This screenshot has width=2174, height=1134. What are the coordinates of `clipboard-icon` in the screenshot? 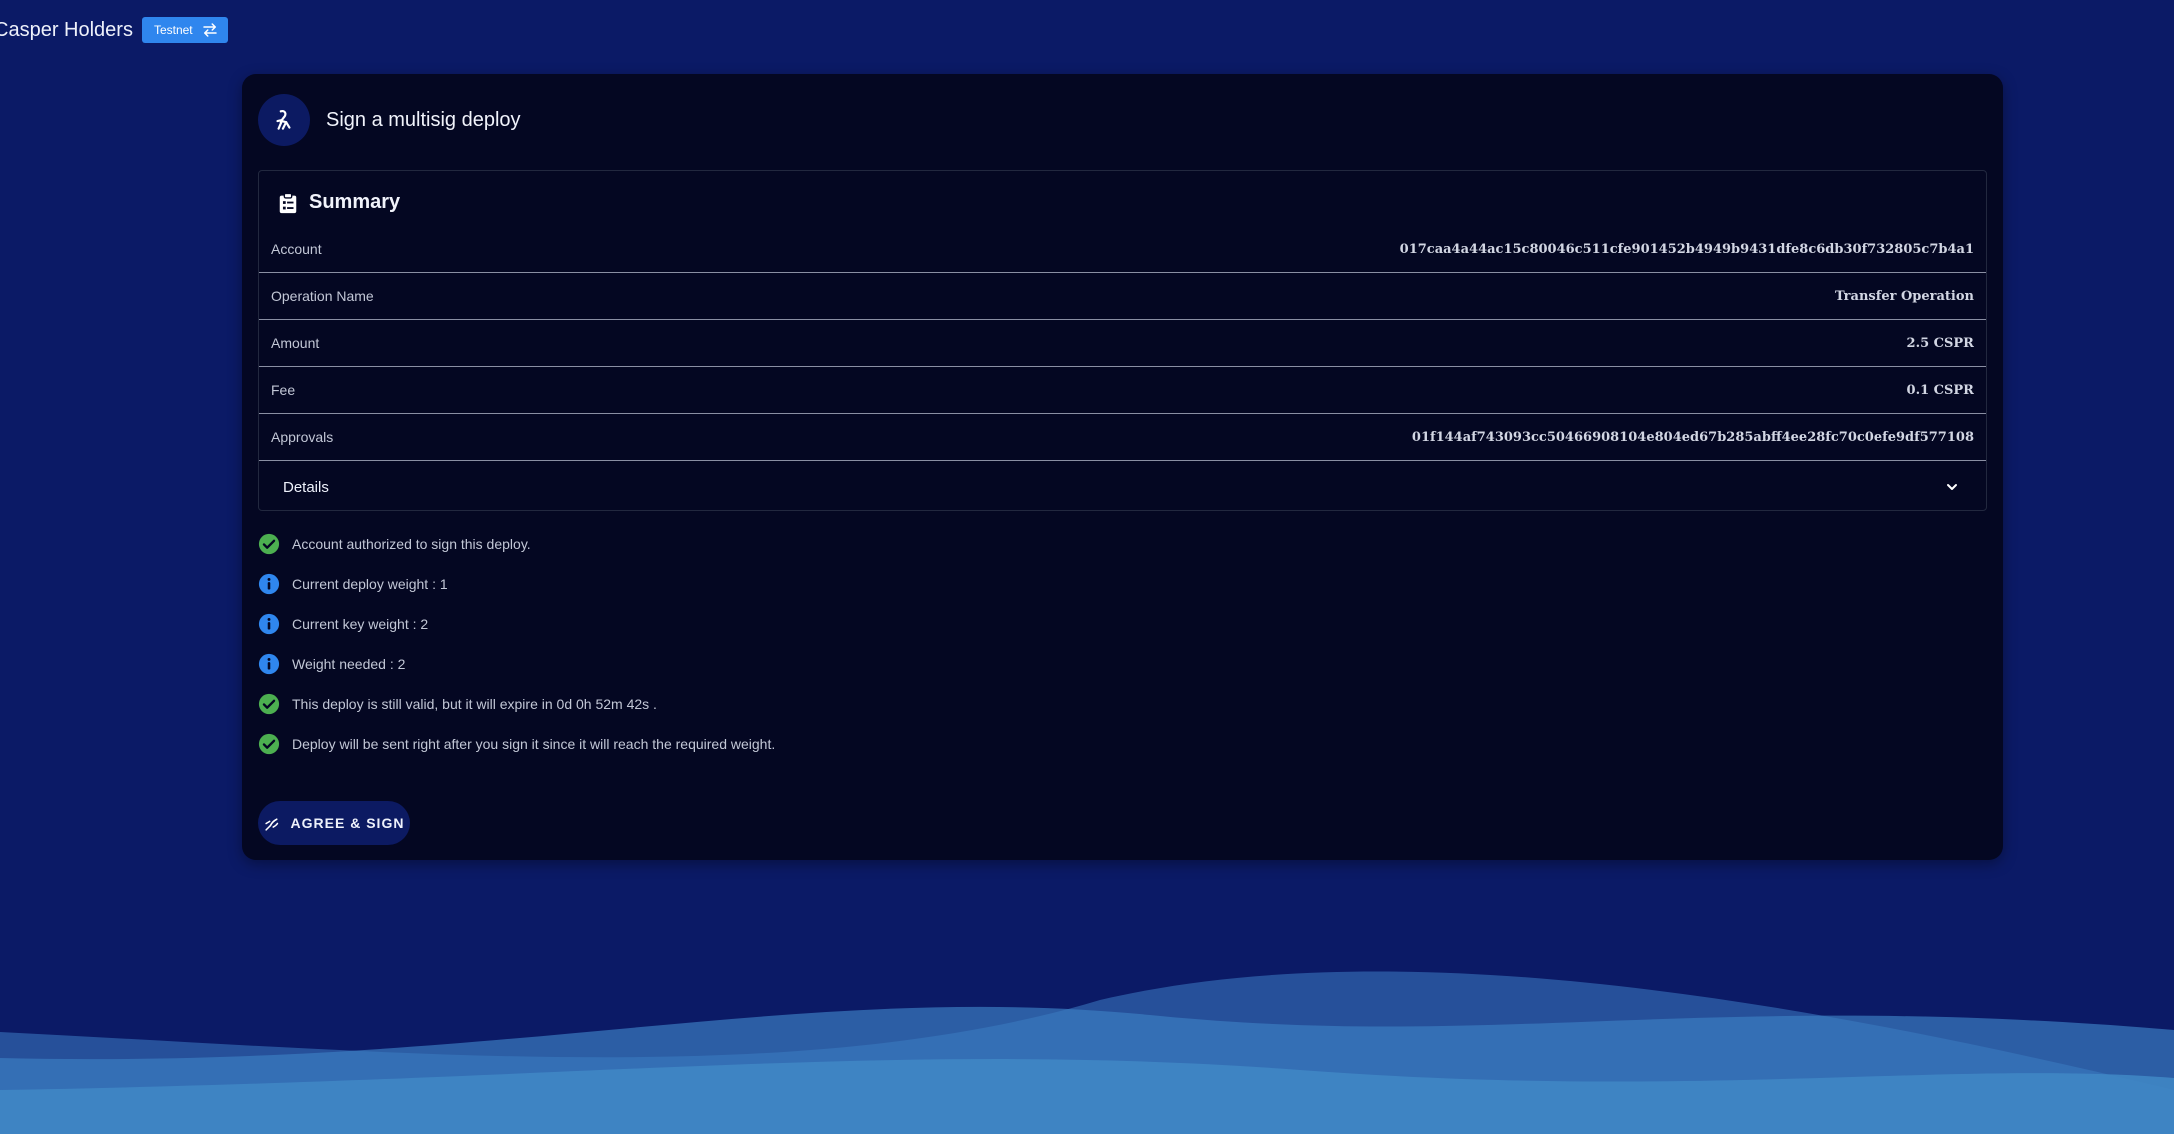 It's located at (288, 202).